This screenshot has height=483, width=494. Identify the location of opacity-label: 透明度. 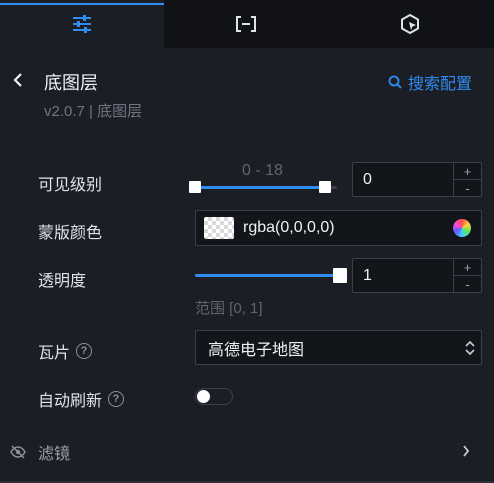
(62, 281).